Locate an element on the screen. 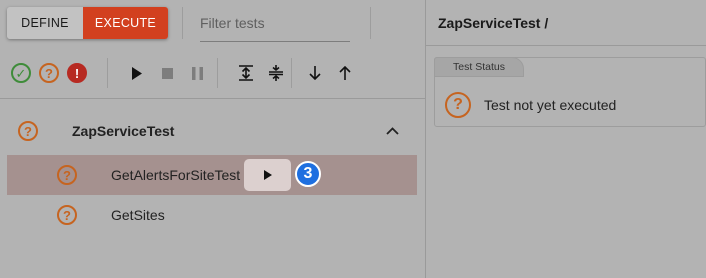 This screenshot has width=706, height=278. collapse-all-icon is located at coordinates (276, 73).